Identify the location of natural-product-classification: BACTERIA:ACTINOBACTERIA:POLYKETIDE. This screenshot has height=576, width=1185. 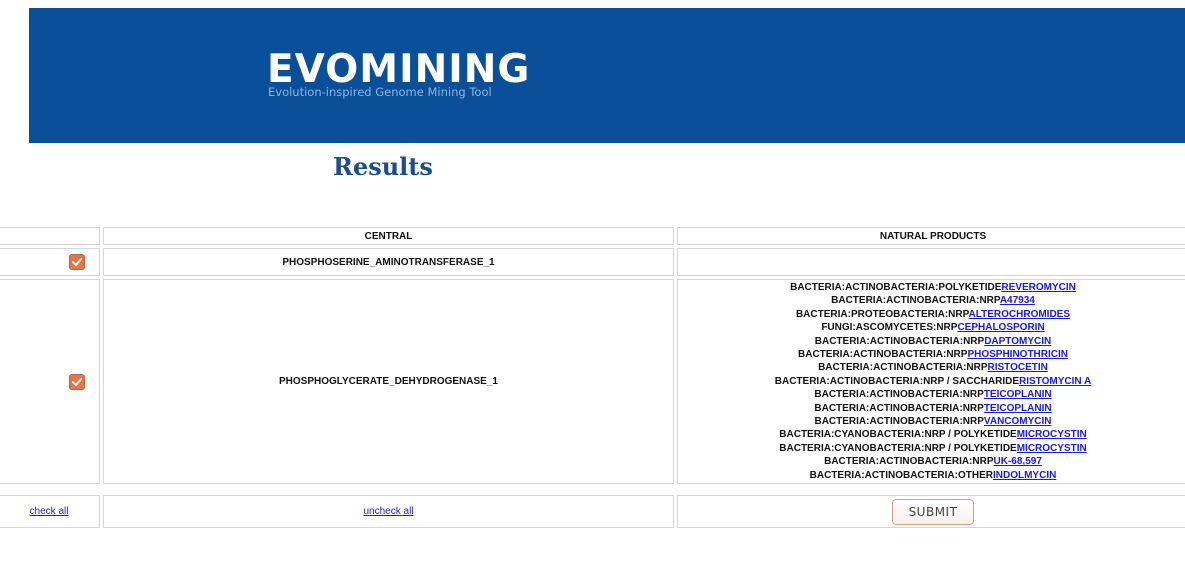
(896, 287).